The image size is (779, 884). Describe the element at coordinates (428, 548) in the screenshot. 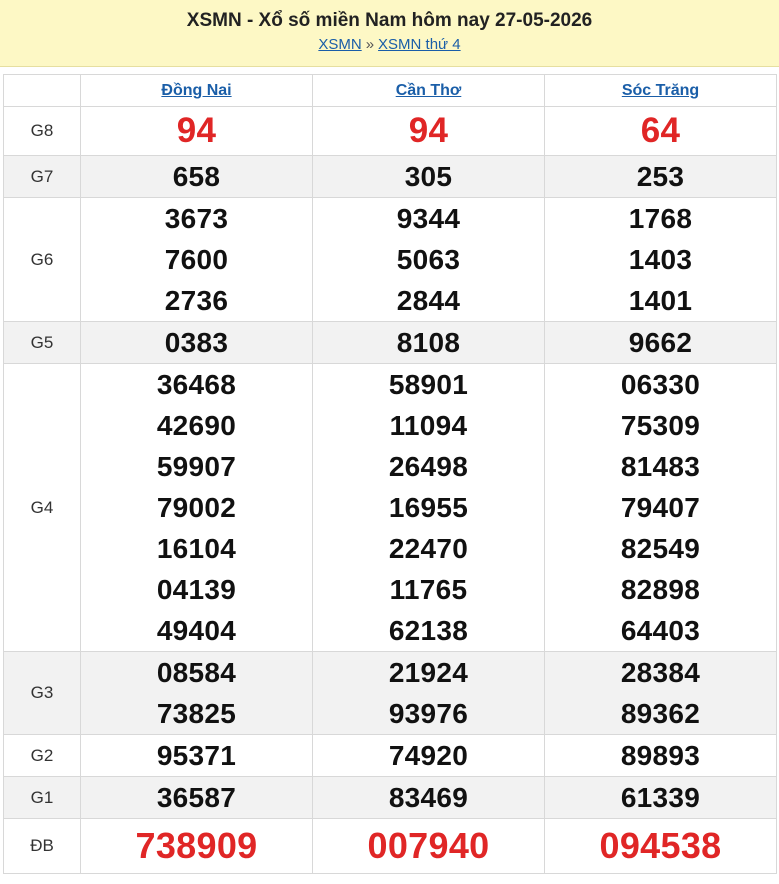

I see `prize-number: 22470` at that location.